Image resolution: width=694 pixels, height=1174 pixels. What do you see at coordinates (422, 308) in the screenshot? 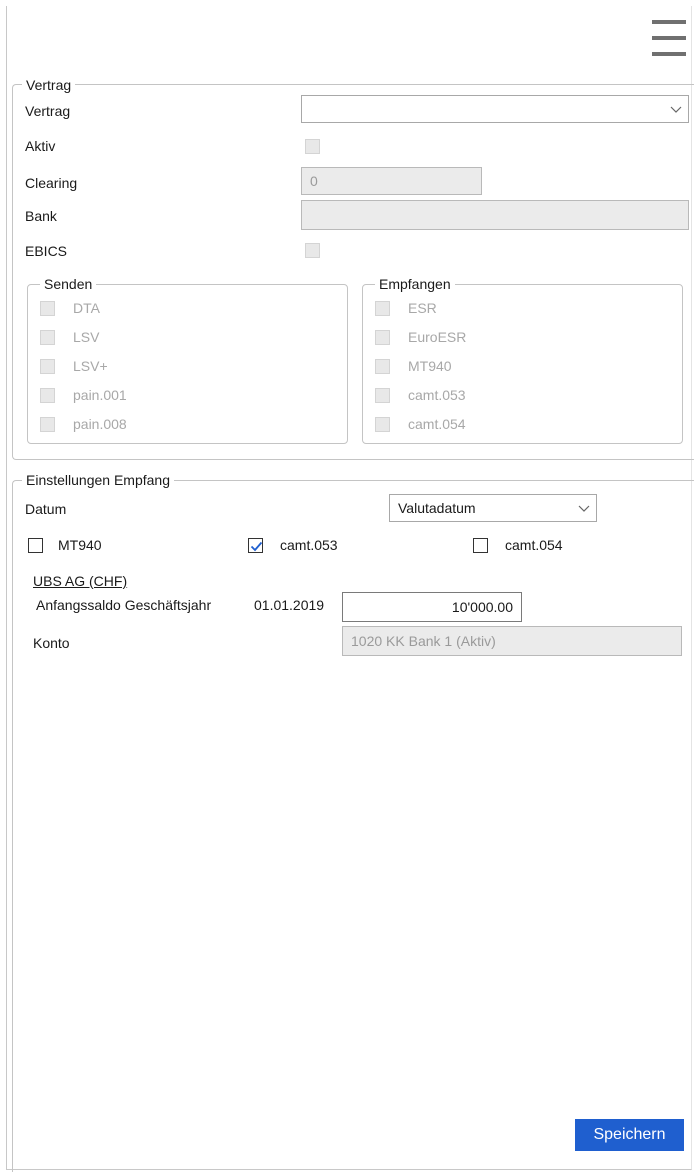
I see `empfangen-item-label: ESR` at bounding box center [422, 308].